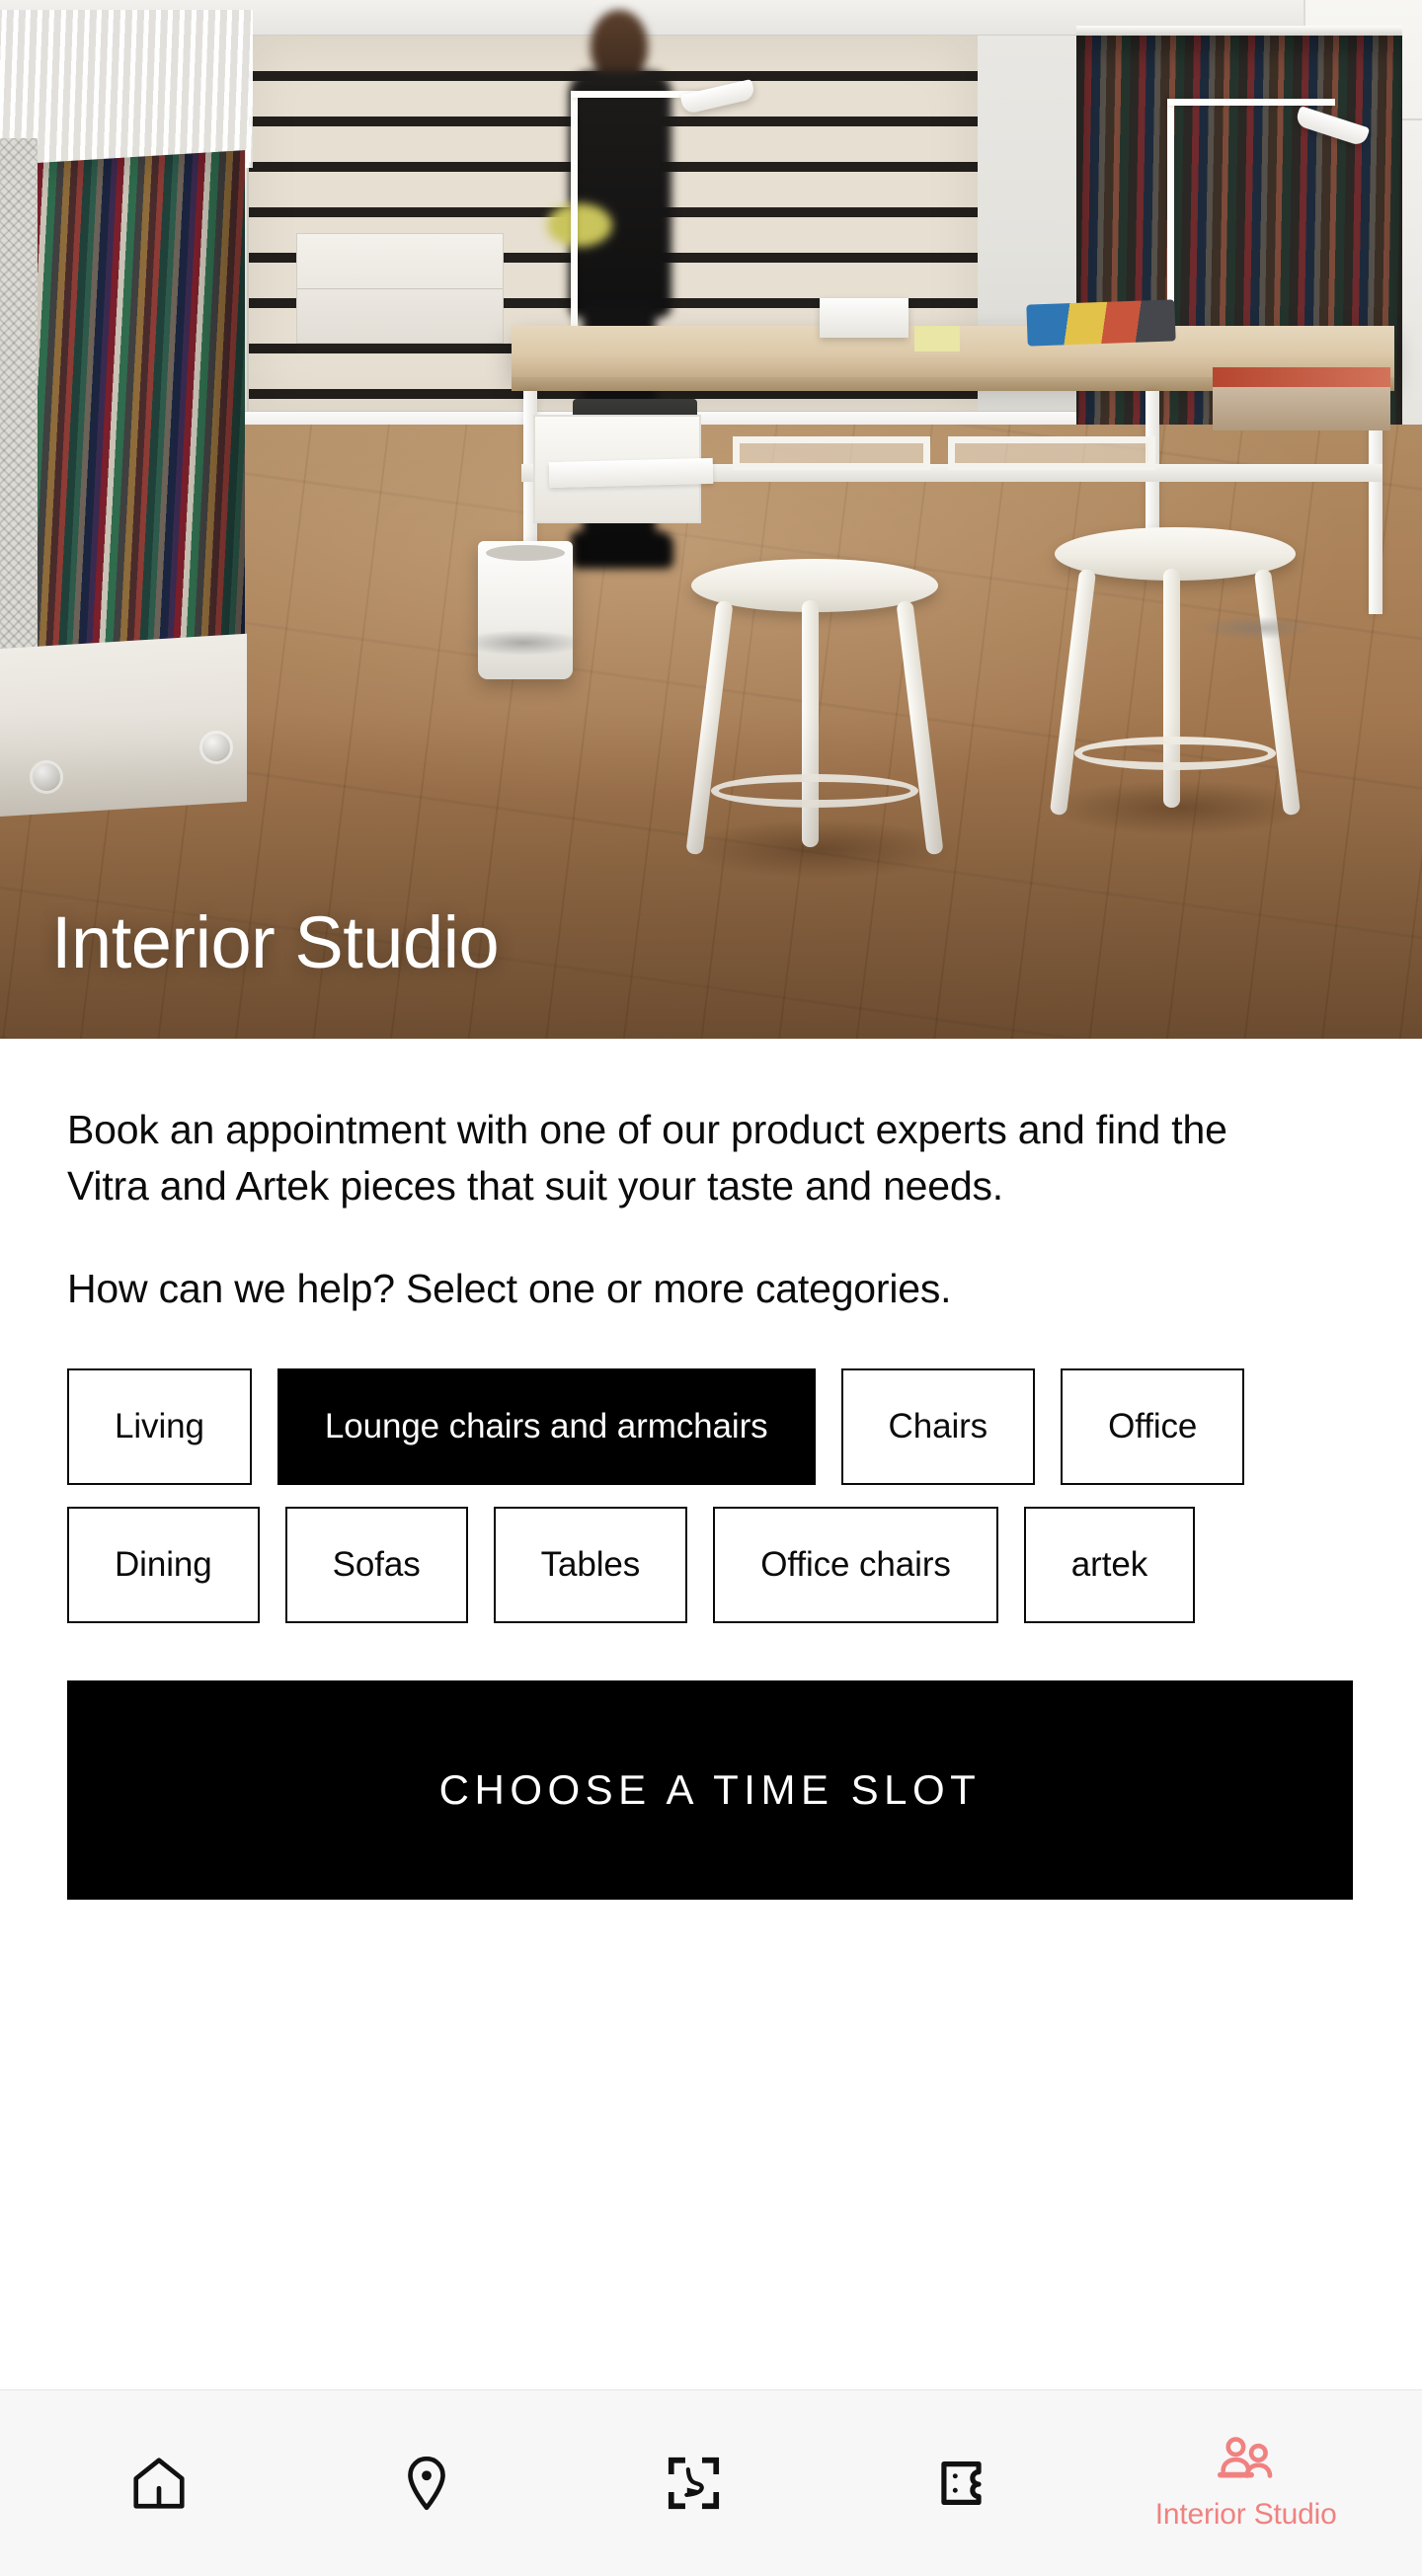  Describe the element at coordinates (856, 1564) in the screenshot. I see `category-chip-office-chairs: Office chairs` at that location.